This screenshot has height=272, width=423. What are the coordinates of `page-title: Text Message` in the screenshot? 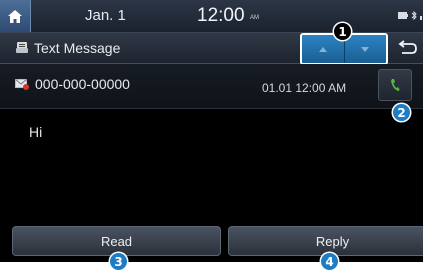 It's located at (77, 48).